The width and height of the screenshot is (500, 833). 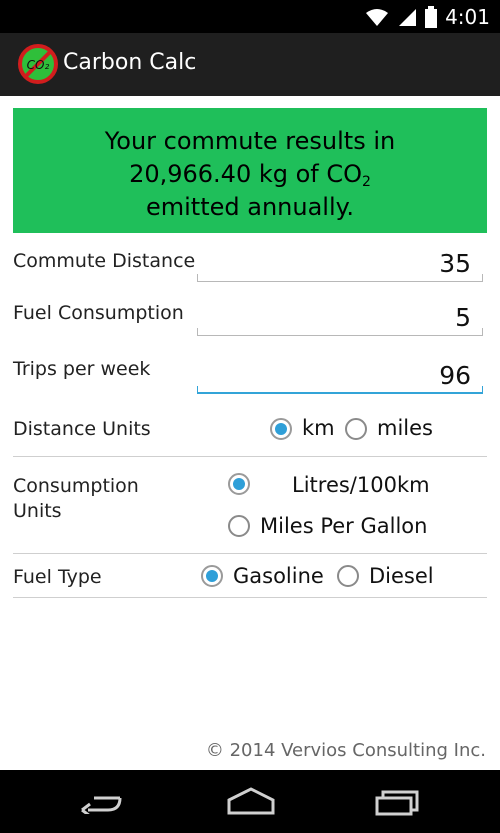 I want to click on result-amount: 20,966.40 kg of CO, so click(x=246, y=174).